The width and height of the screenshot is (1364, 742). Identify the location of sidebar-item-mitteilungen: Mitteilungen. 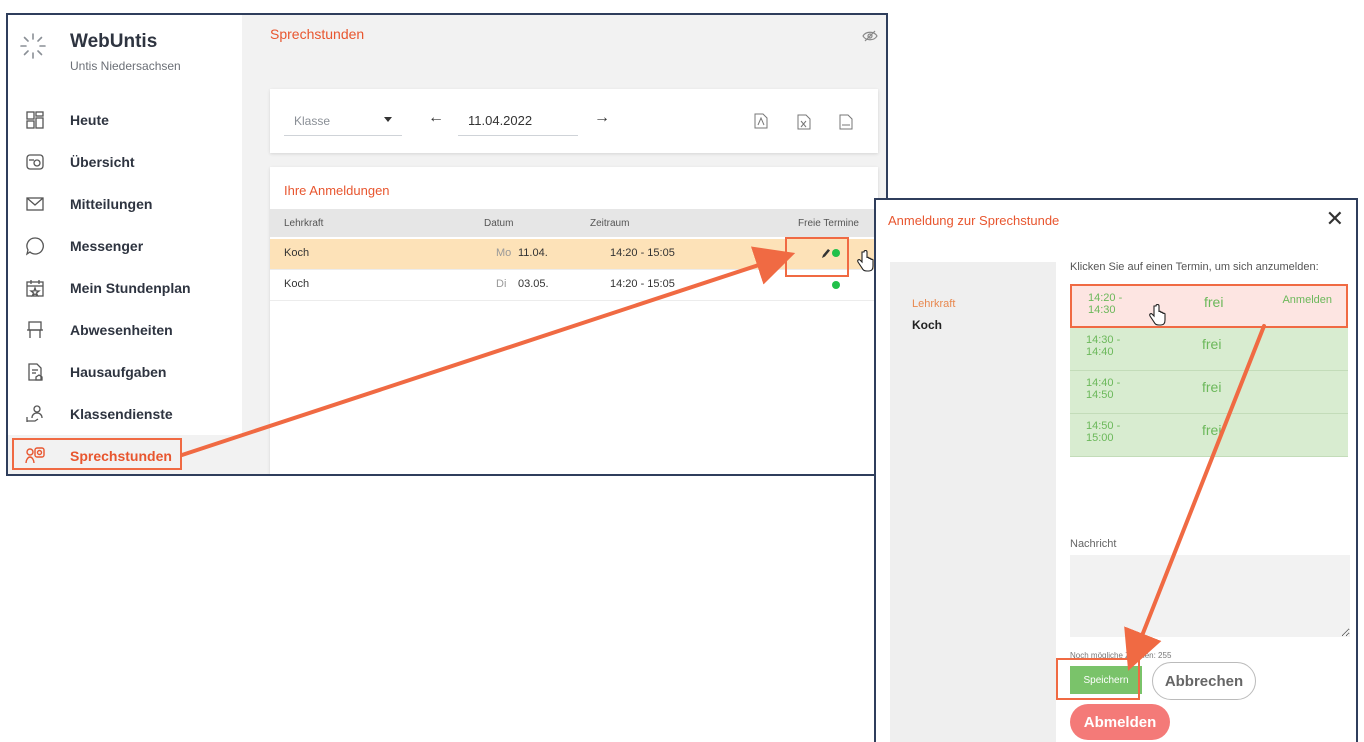
(125, 204).